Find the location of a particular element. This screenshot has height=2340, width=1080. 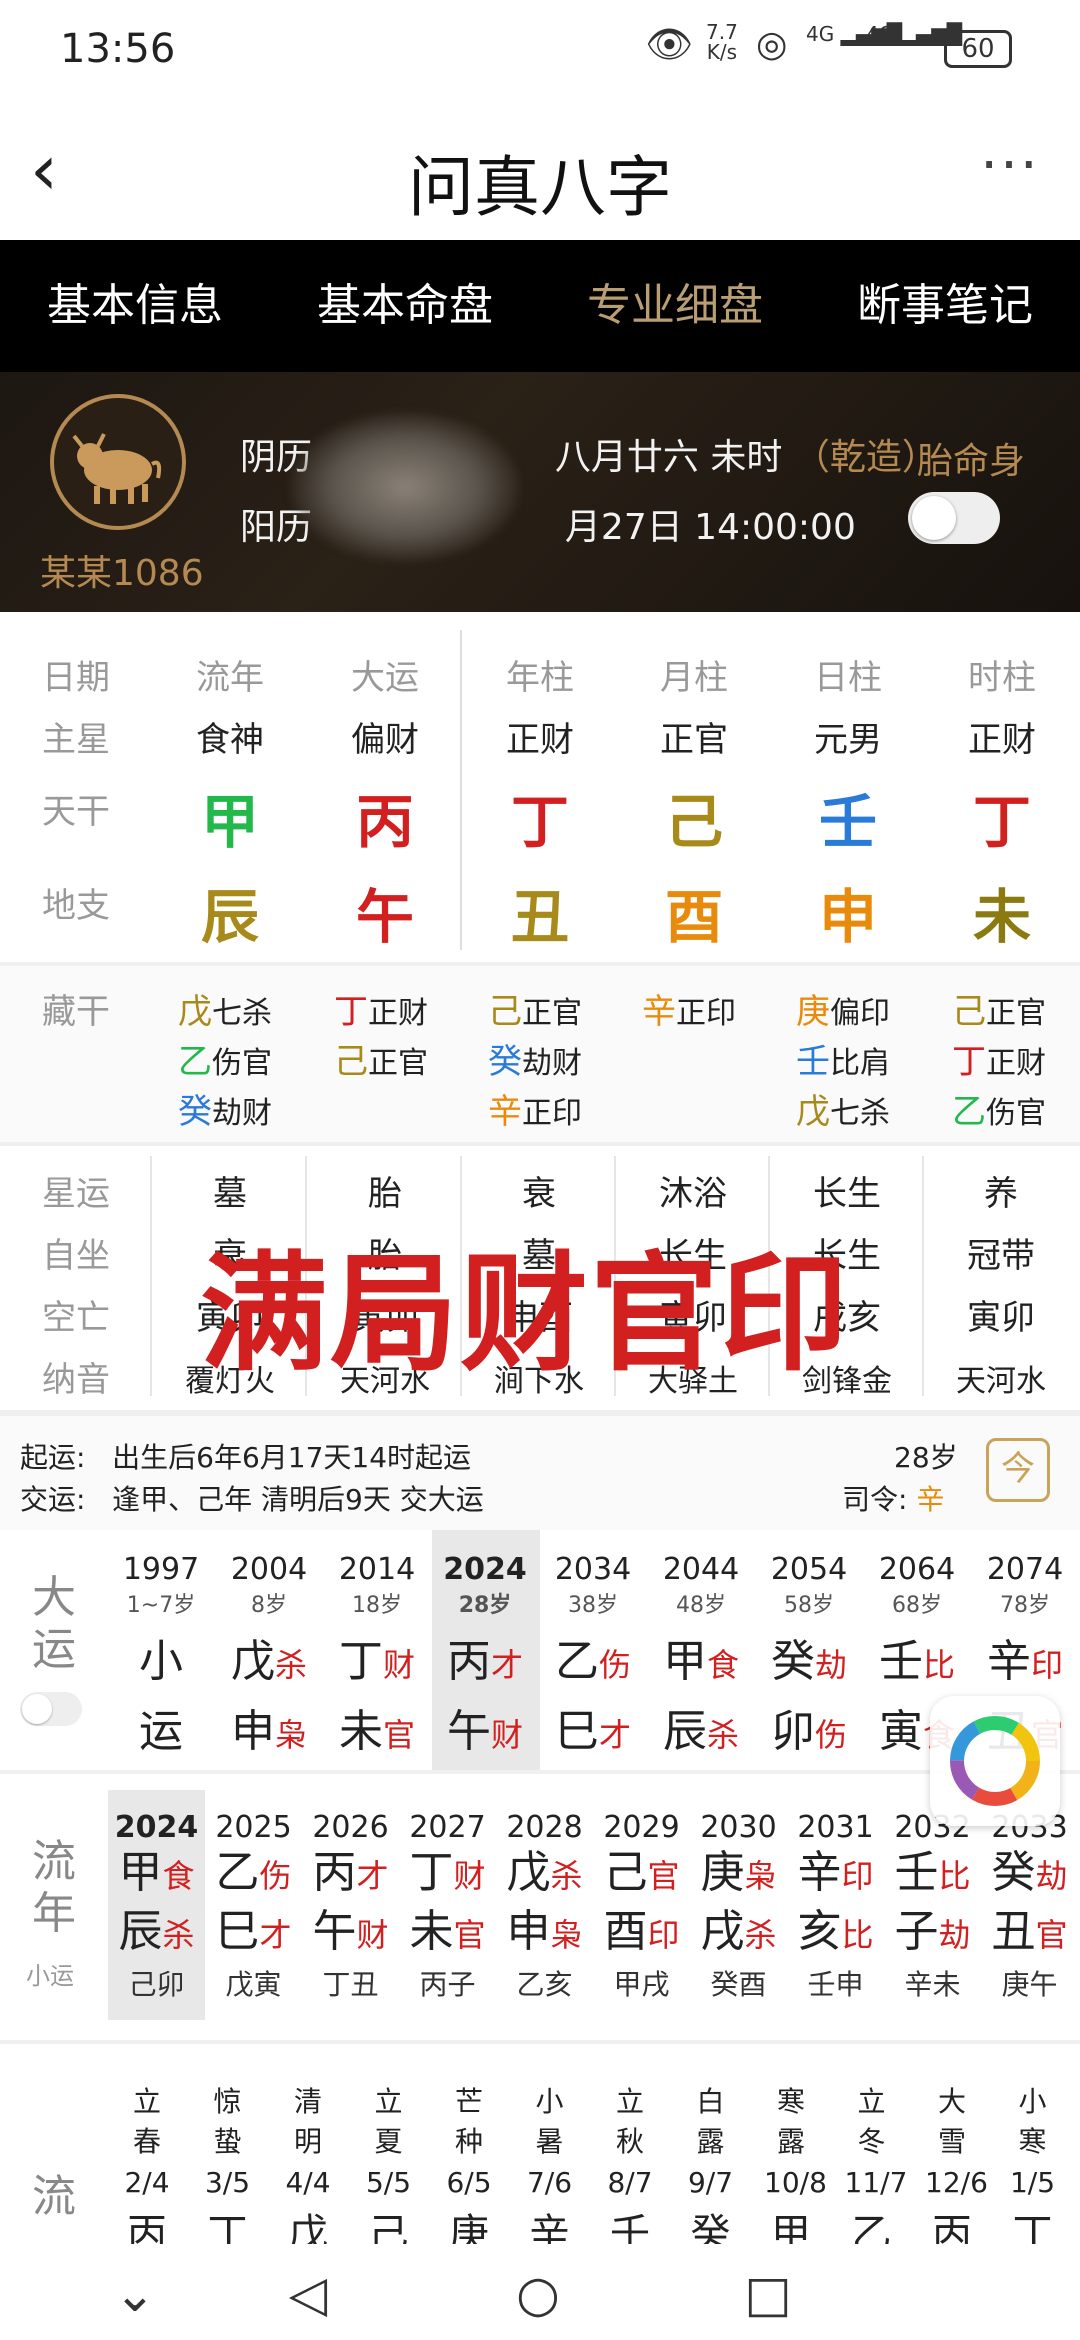

dayun-year: 2034 is located at coordinates (593, 1569).